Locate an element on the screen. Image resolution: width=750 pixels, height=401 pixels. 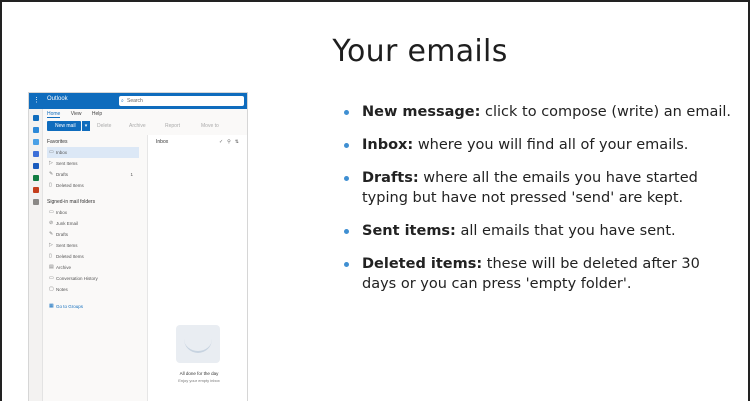
account-group: Signed-in mail folders is located at coordinates (93, 202).